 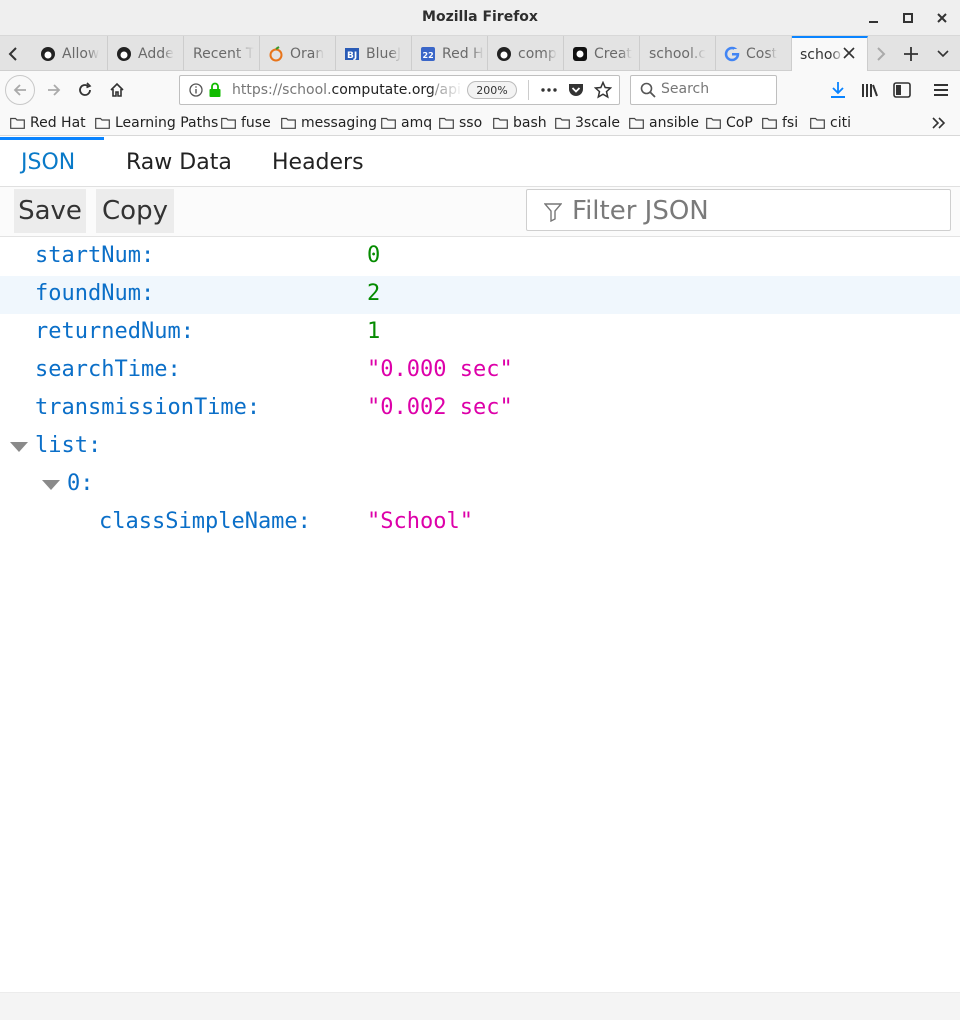 I want to click on json-value: "0.002 sec", so click(x=440, y=407).